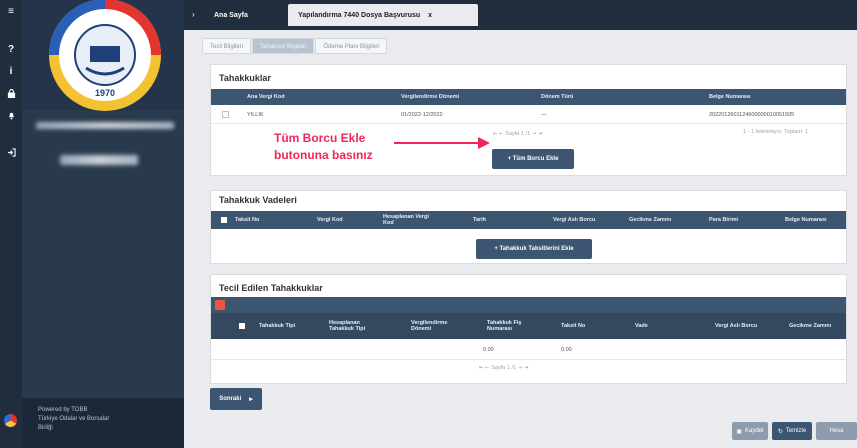 This screenshot has width=857, height=448. I want to click on th-ana-vergi-kod: Ana Vergi Kod, so click(266, 97).